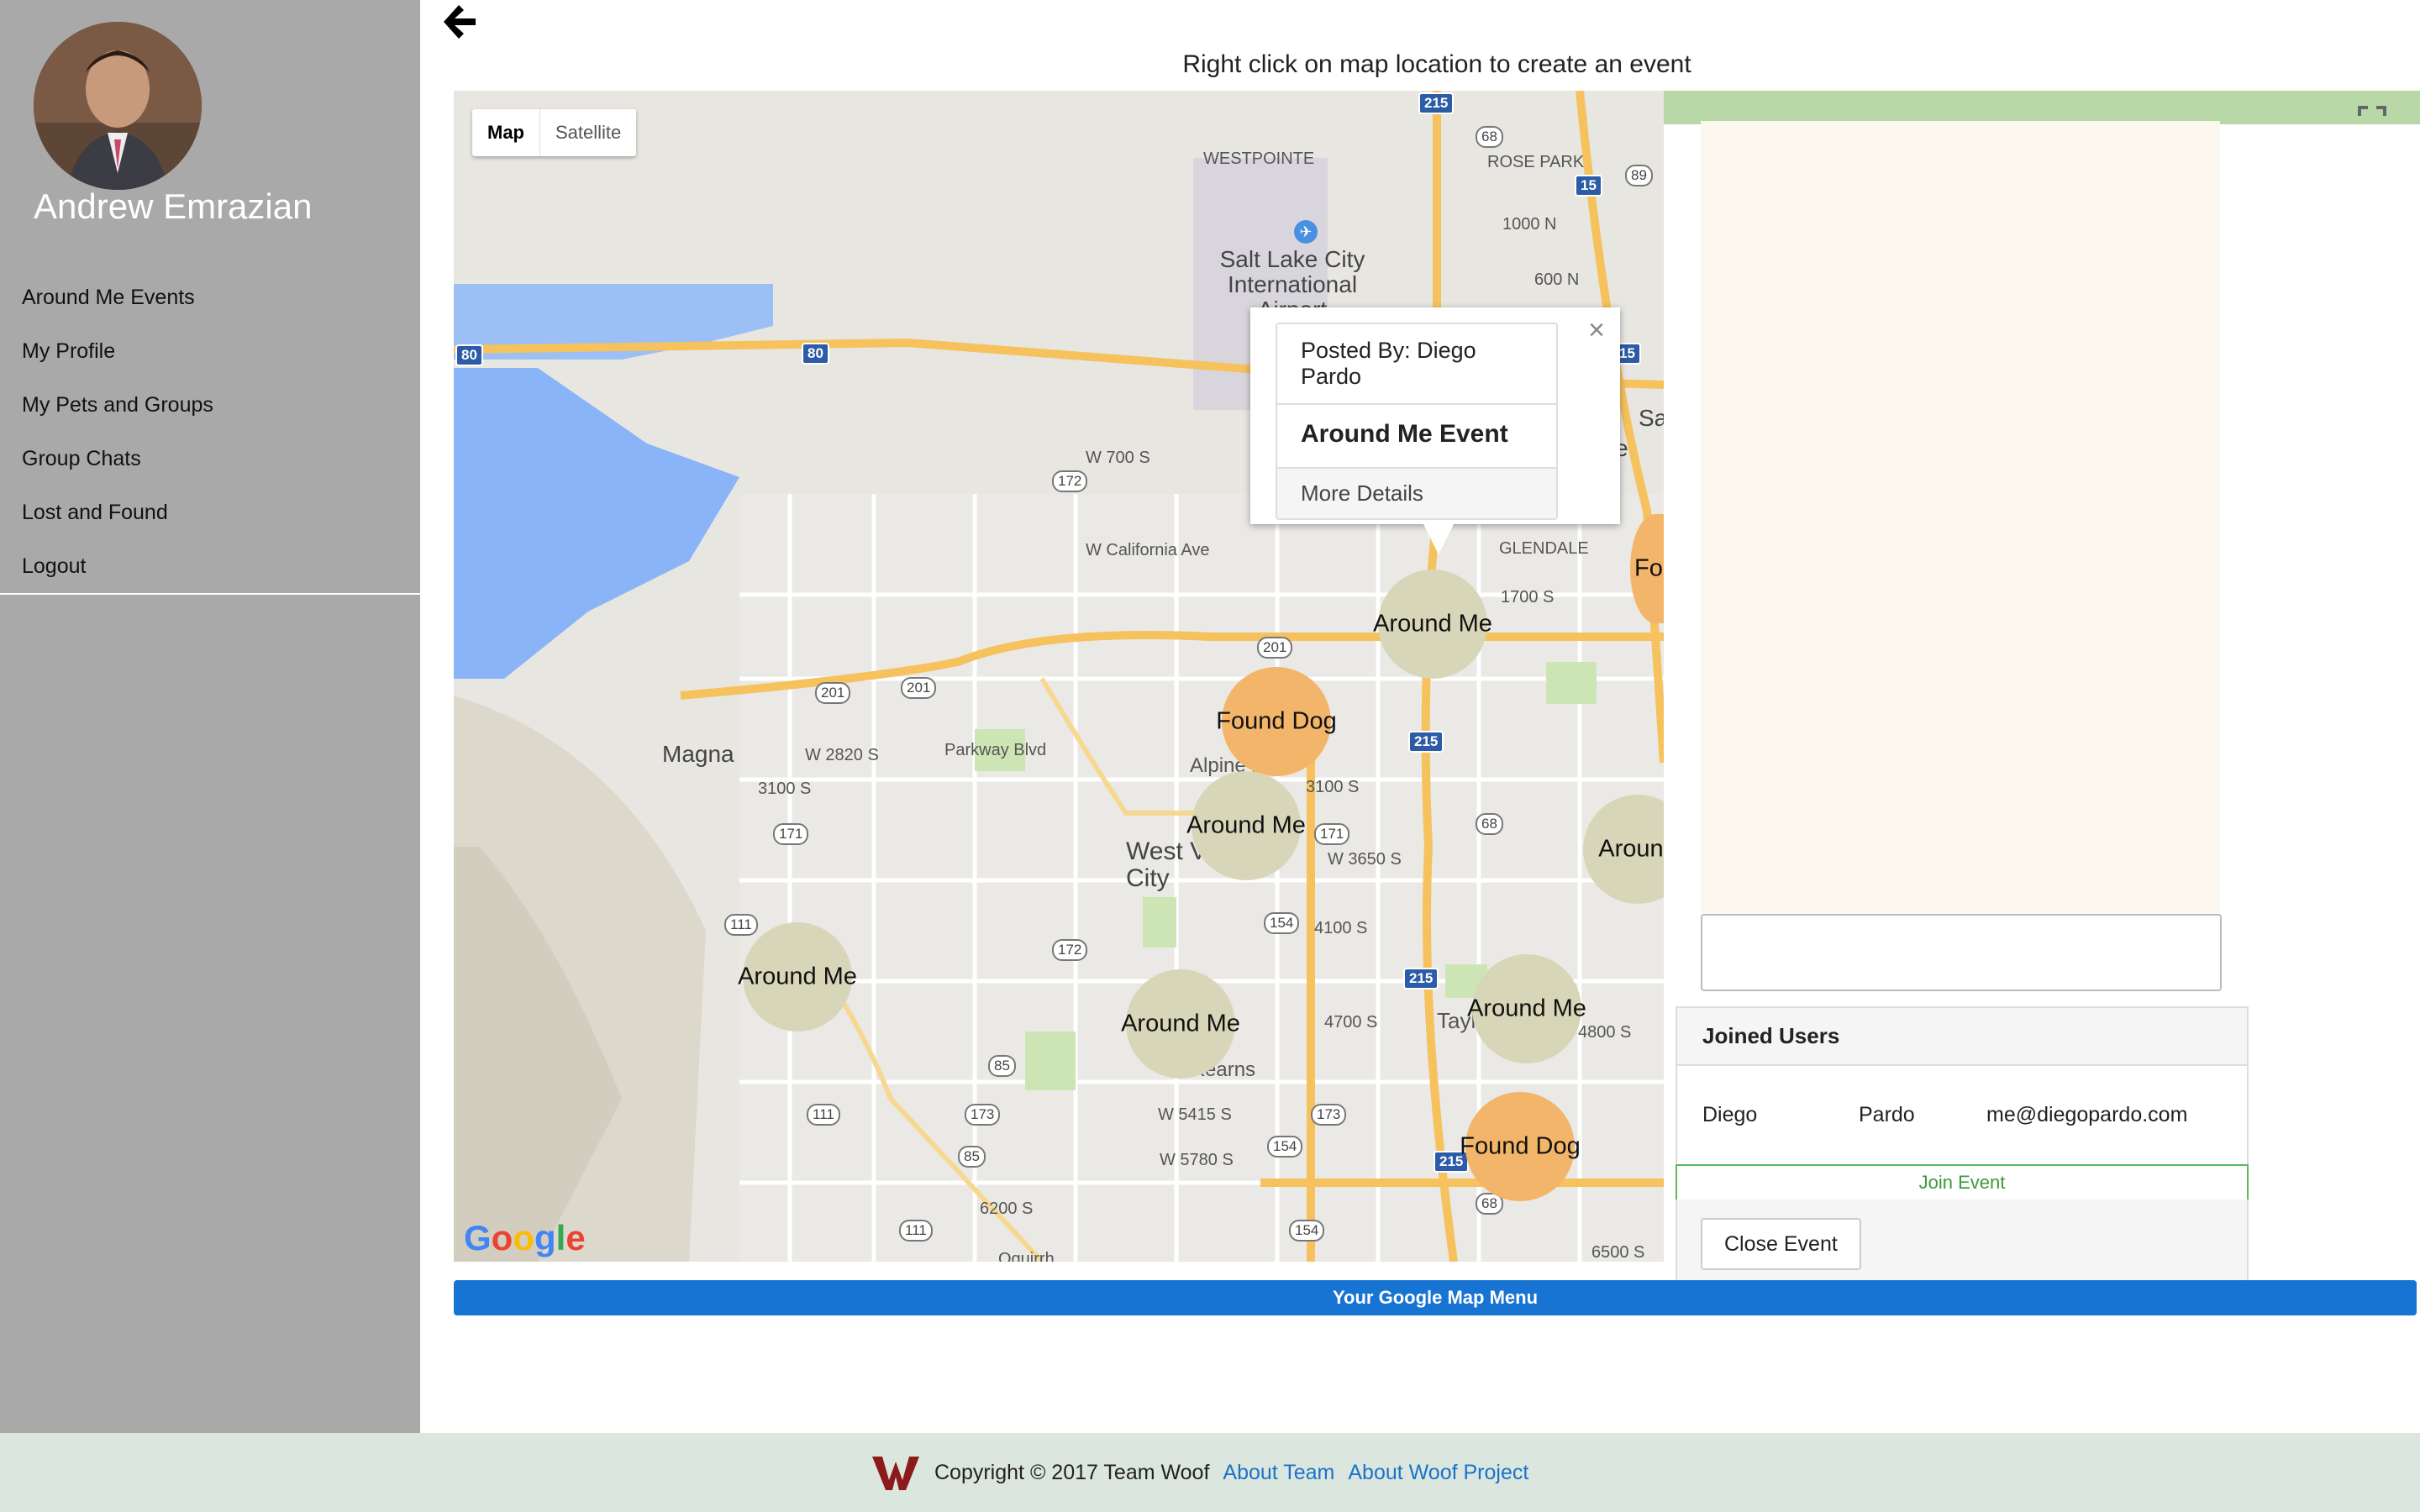 This screenshot has width=2420, height=1512. What do you see at coordinates (1438, 1473) in the screenshot?
I see `about-woof-project-link: About Woof Project` at bounding box center [1438, 1473].